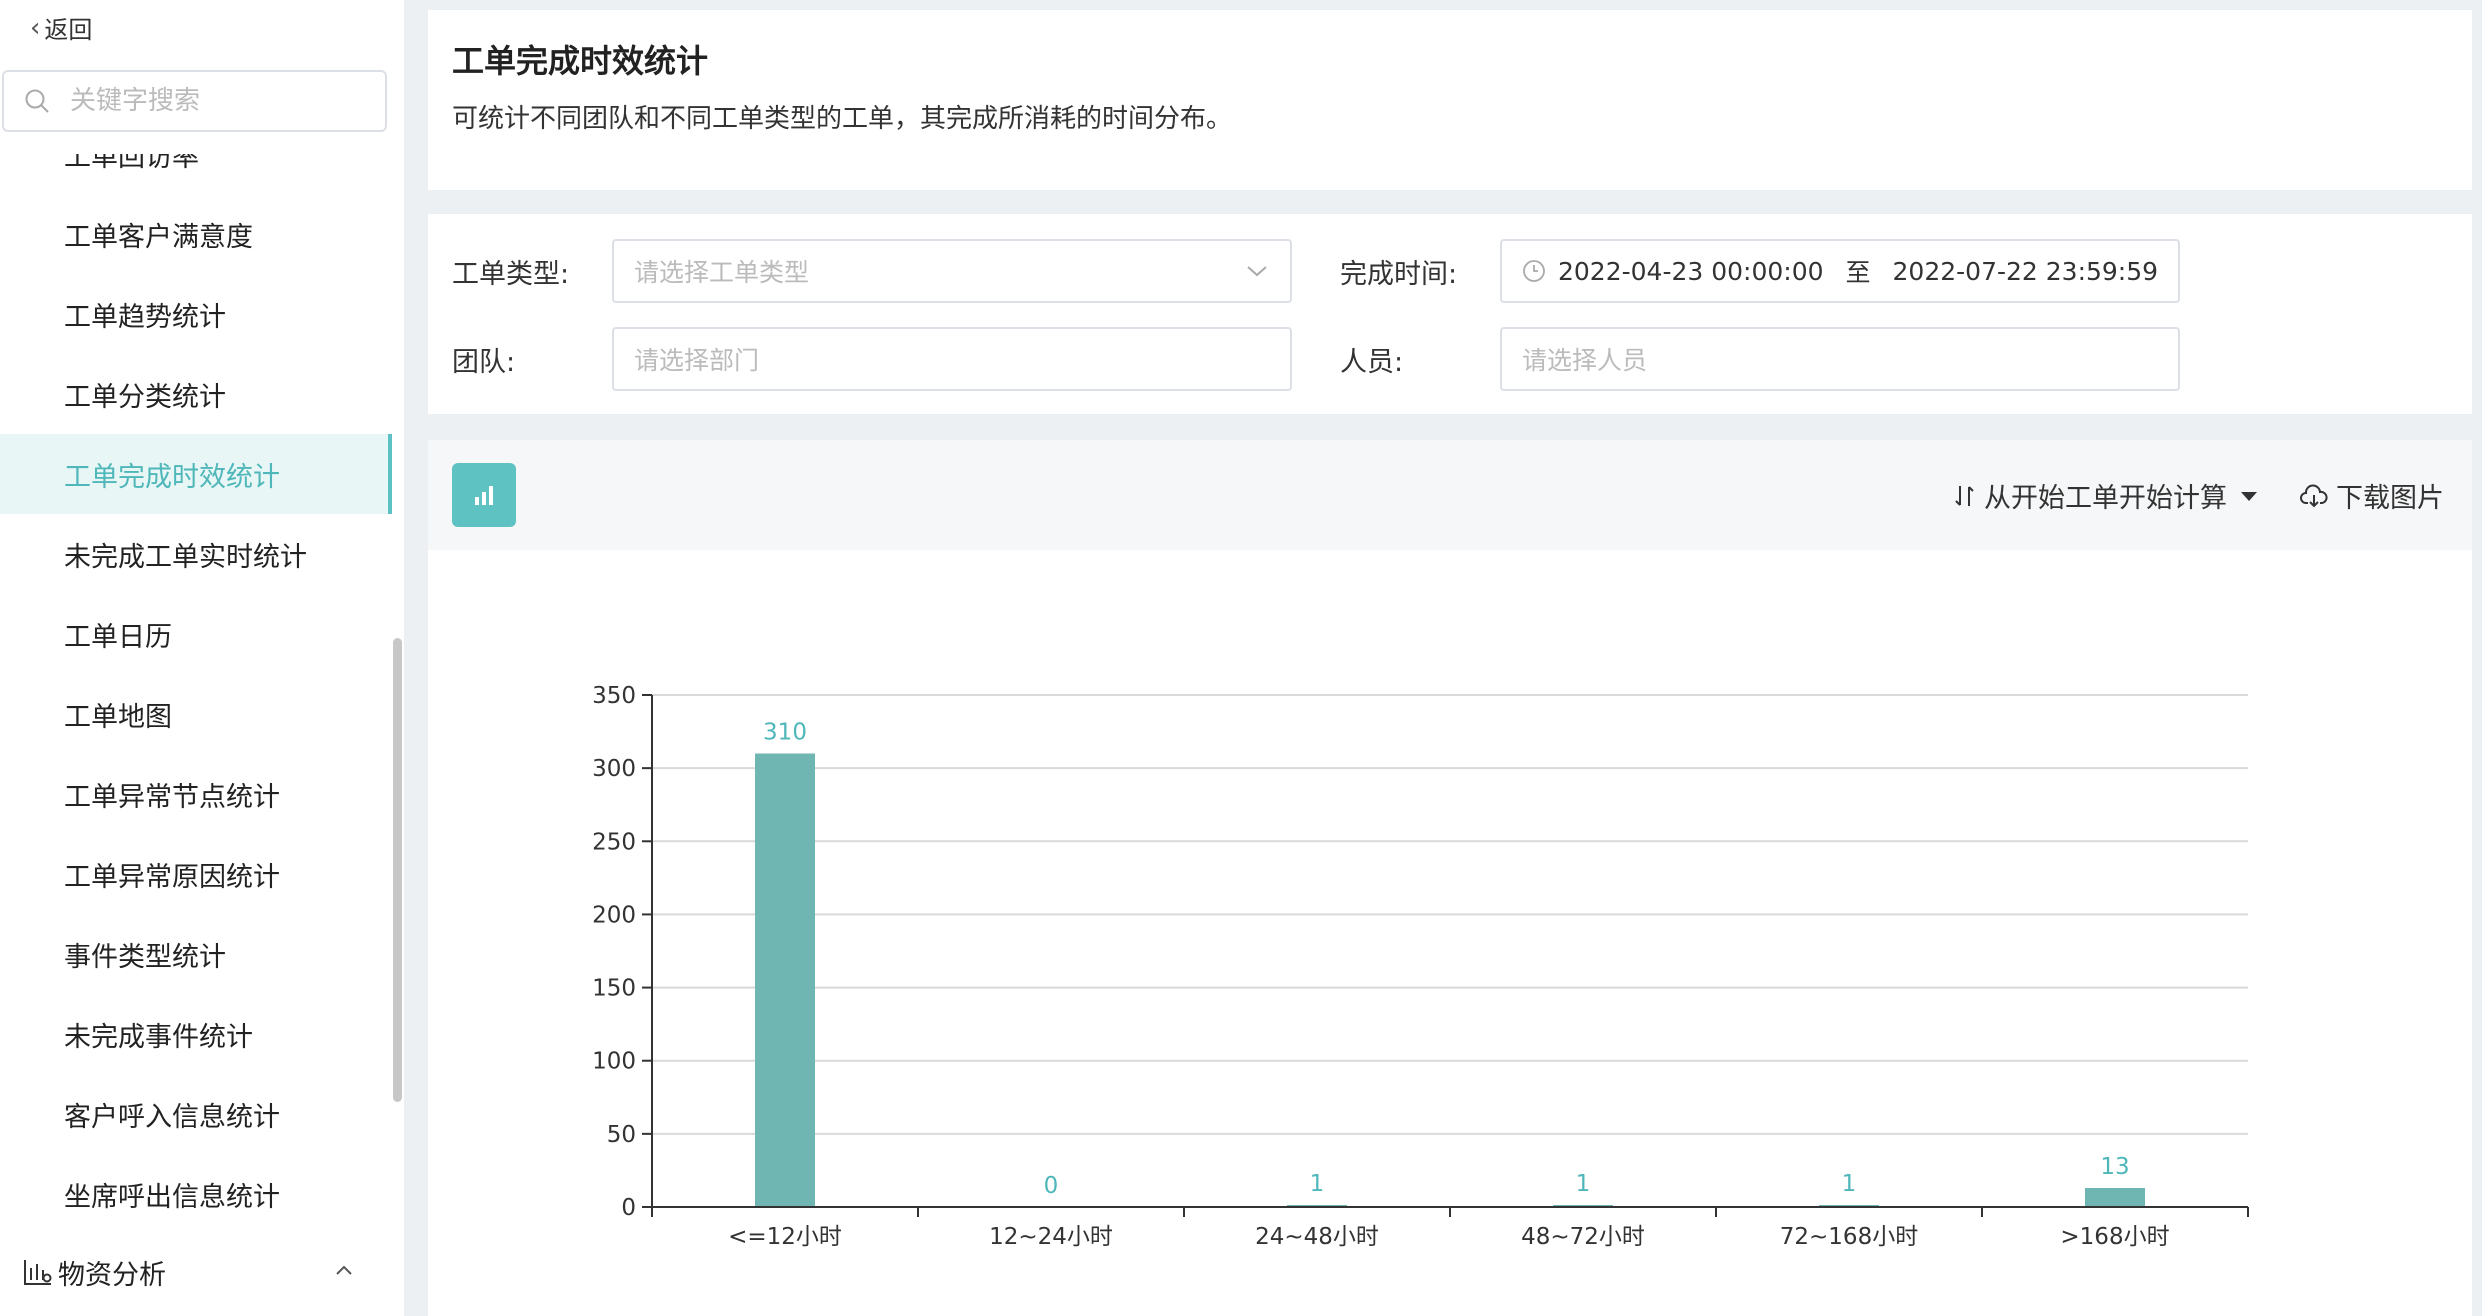 Image resolution: width=2482 pixels, height=1316 pixels. Describe the element at coordinates (210, 101) in the screenshot. I see `search-input` at that location.